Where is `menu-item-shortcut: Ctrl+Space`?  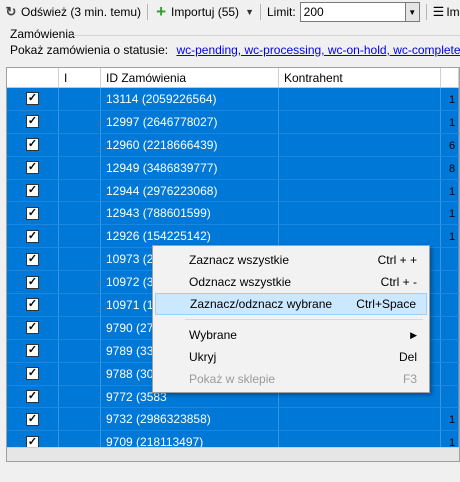
menu-item-shortcut: Ctrl+Space is located at coordinates (386, 304).